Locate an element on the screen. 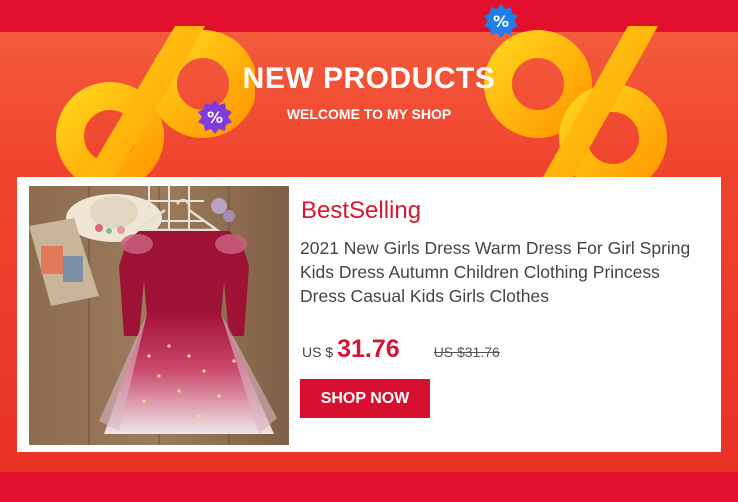  currency-label: US $ is located at coordinates (318, 352).